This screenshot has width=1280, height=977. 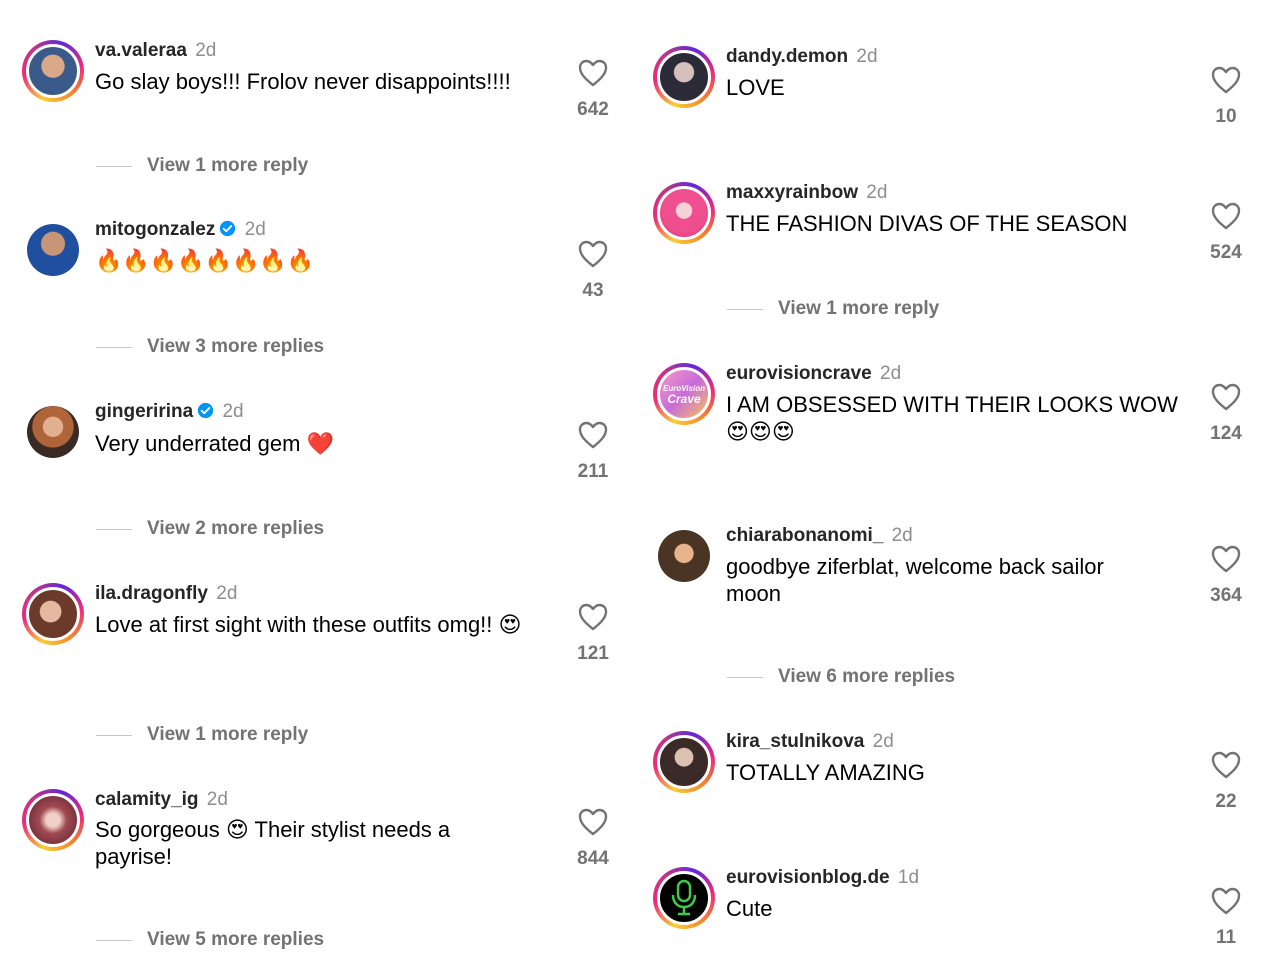 What do you see at coordinates (867, 676) in the screenshot?
I see `view-replies-label: View 6 more replies` at bounding box center [867, 676].